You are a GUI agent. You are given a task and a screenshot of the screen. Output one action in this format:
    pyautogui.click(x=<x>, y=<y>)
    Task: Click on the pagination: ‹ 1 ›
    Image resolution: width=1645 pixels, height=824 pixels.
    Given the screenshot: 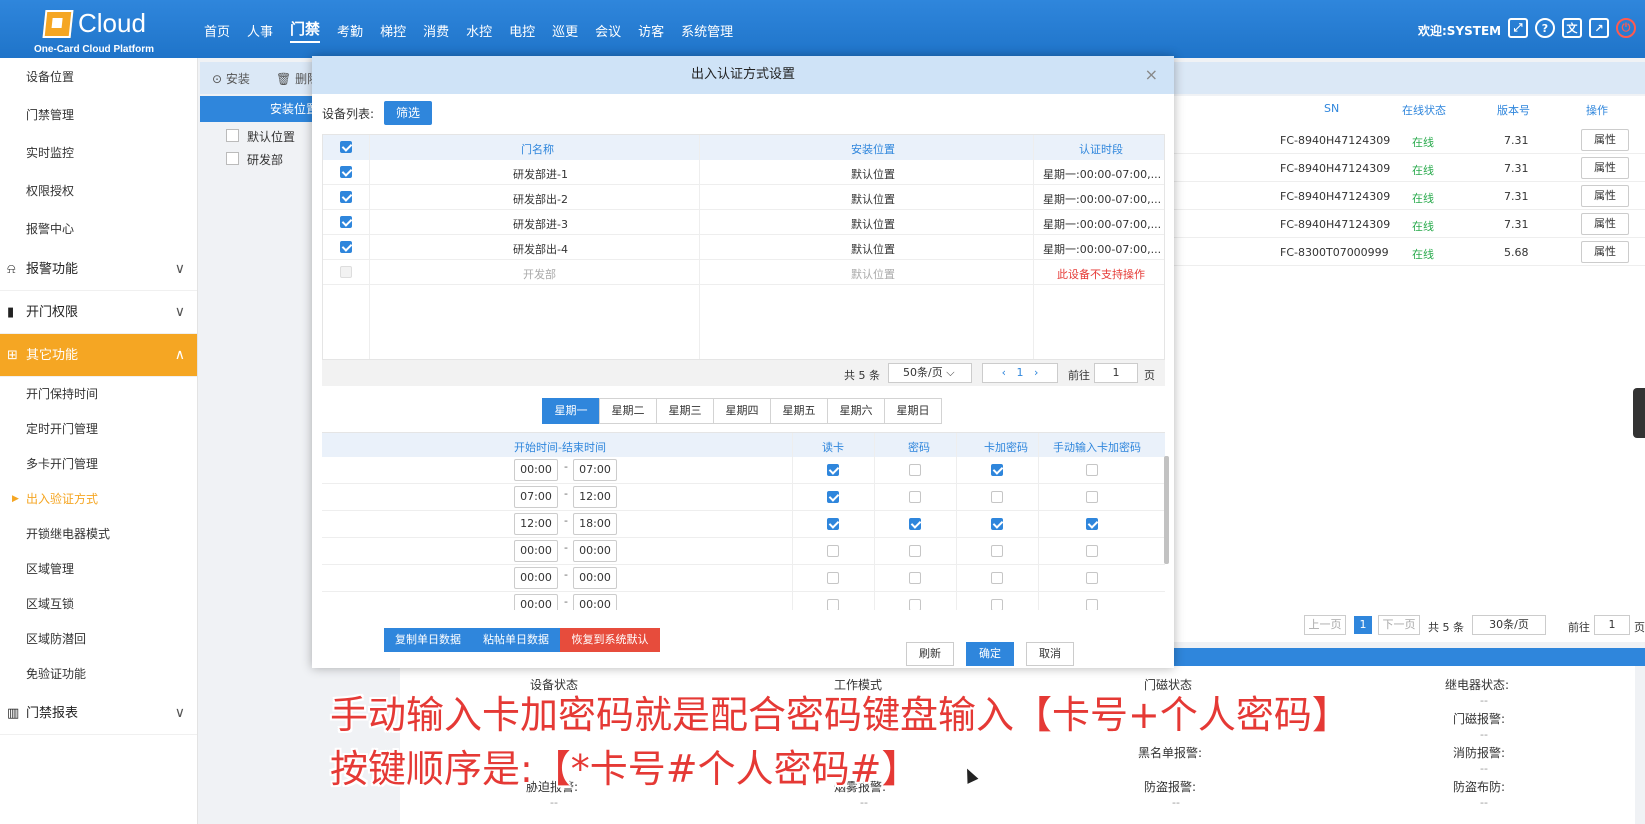 What is the action you would take?
    pyautogui.click(x=1020, y=373)
    